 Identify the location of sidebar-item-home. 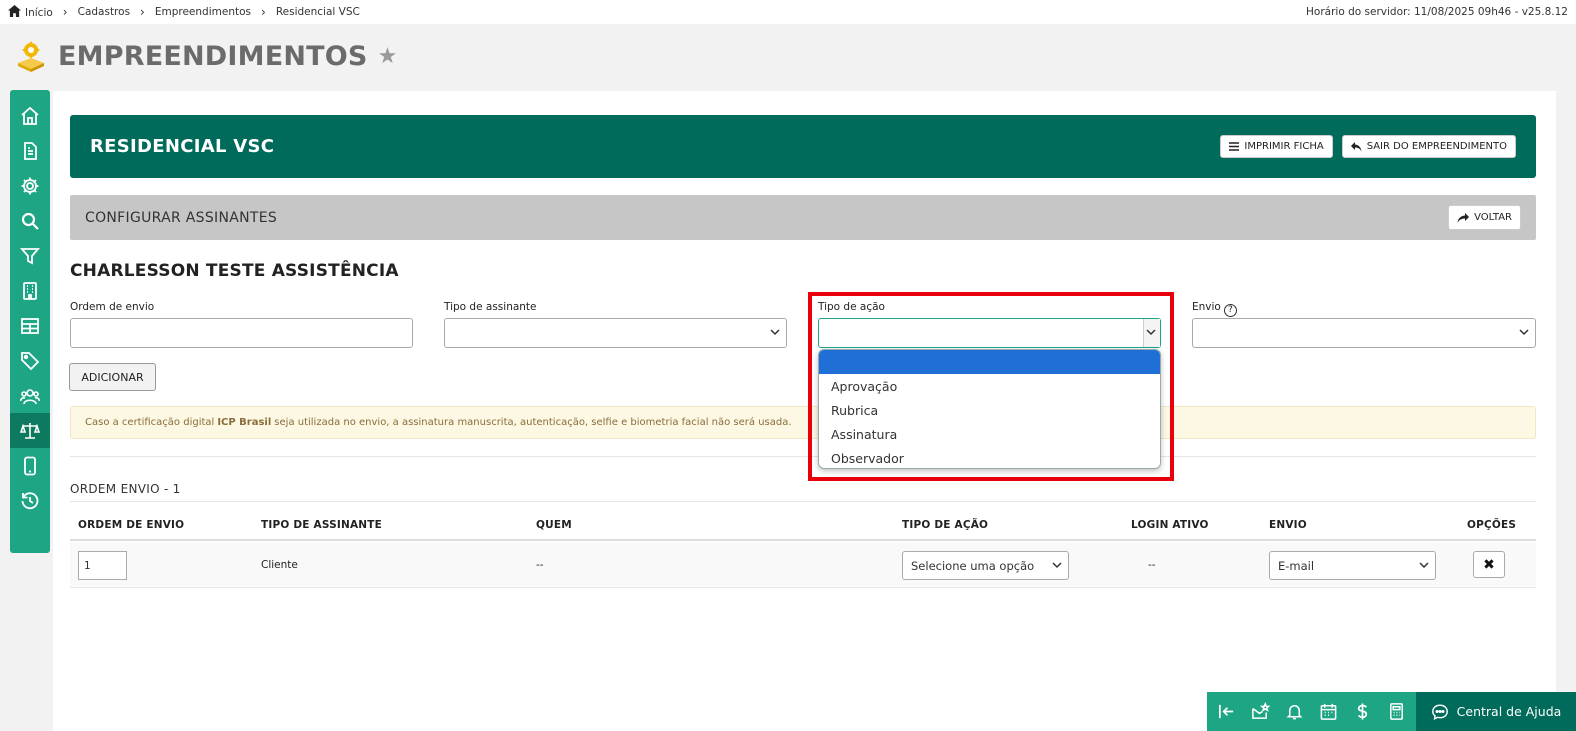
(30, 115).